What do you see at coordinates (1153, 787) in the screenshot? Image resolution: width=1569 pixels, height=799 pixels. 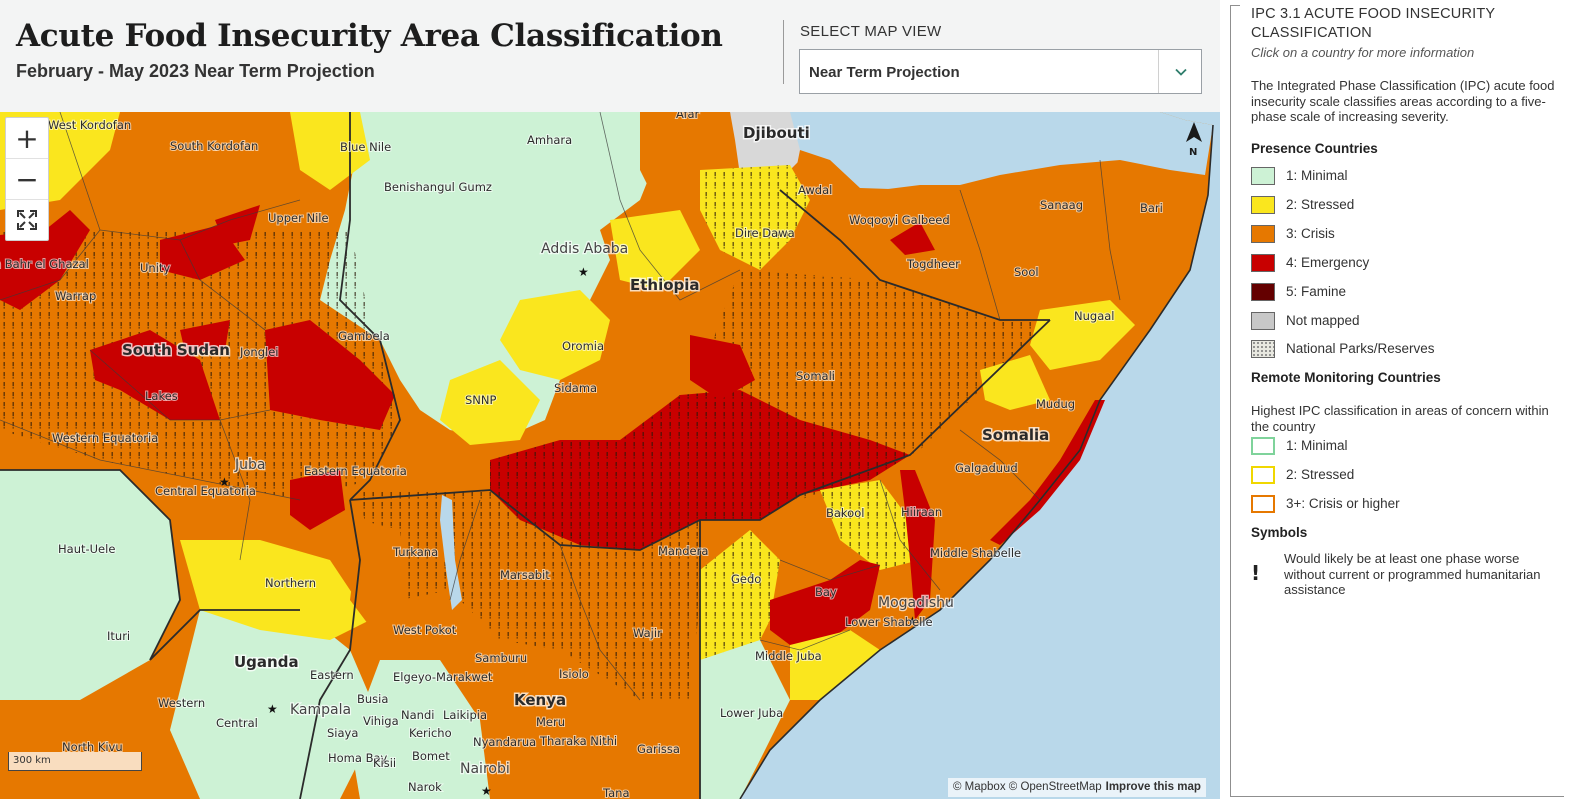 I see `improve-map-link: Improve this map` at bounding box center [1153, 787].